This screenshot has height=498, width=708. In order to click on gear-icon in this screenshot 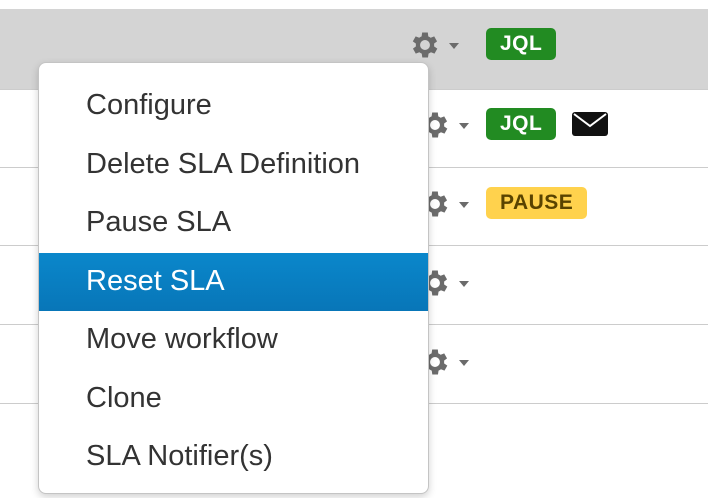, I will do `click(425, 45)`.